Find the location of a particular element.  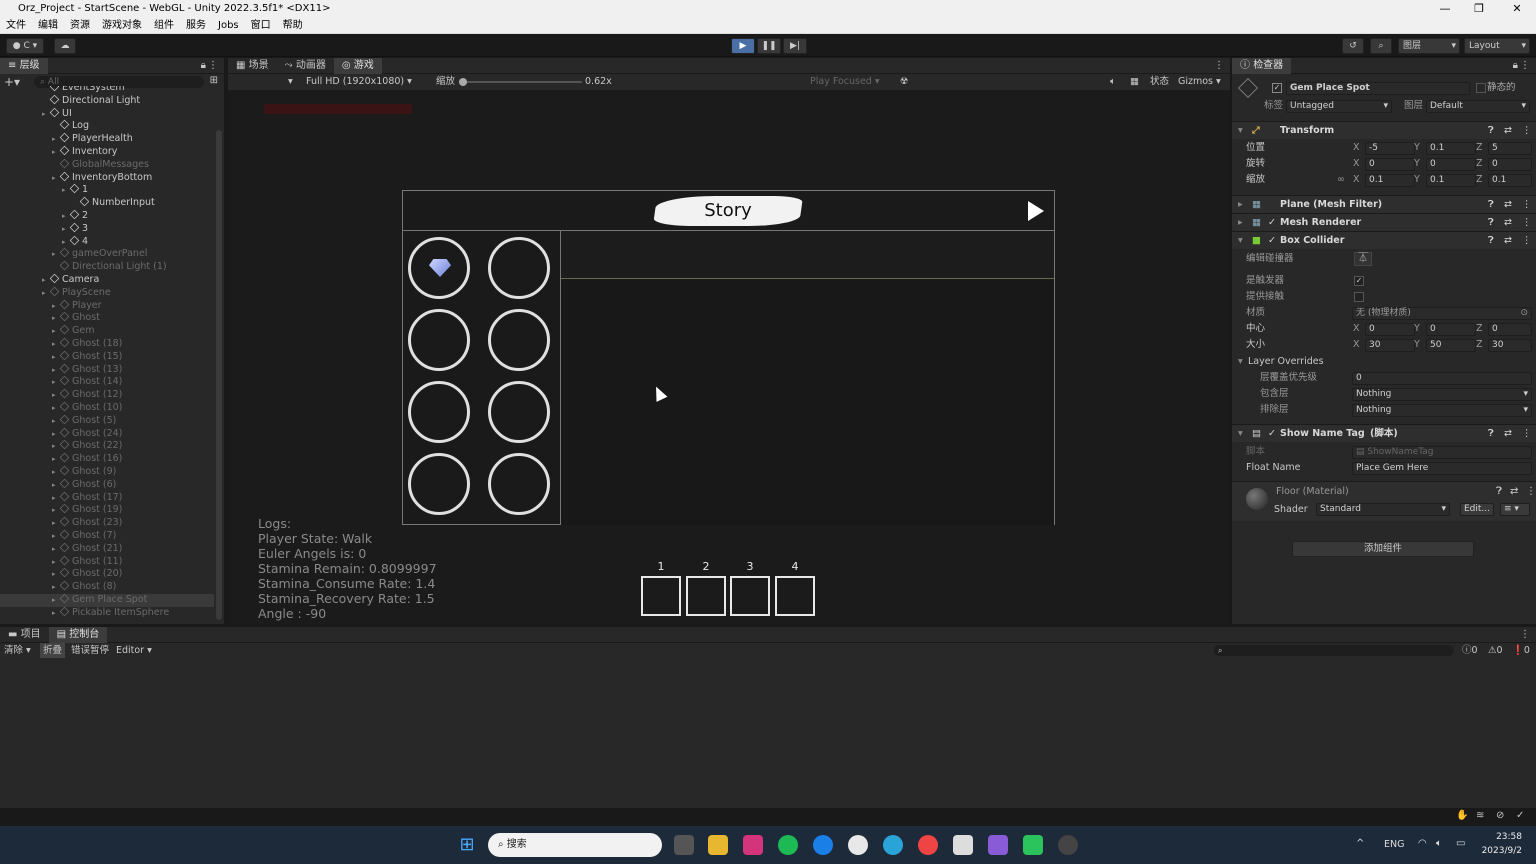

hierarchy-item: ▸ Ghost (23) is located at coordinates (107, 523).